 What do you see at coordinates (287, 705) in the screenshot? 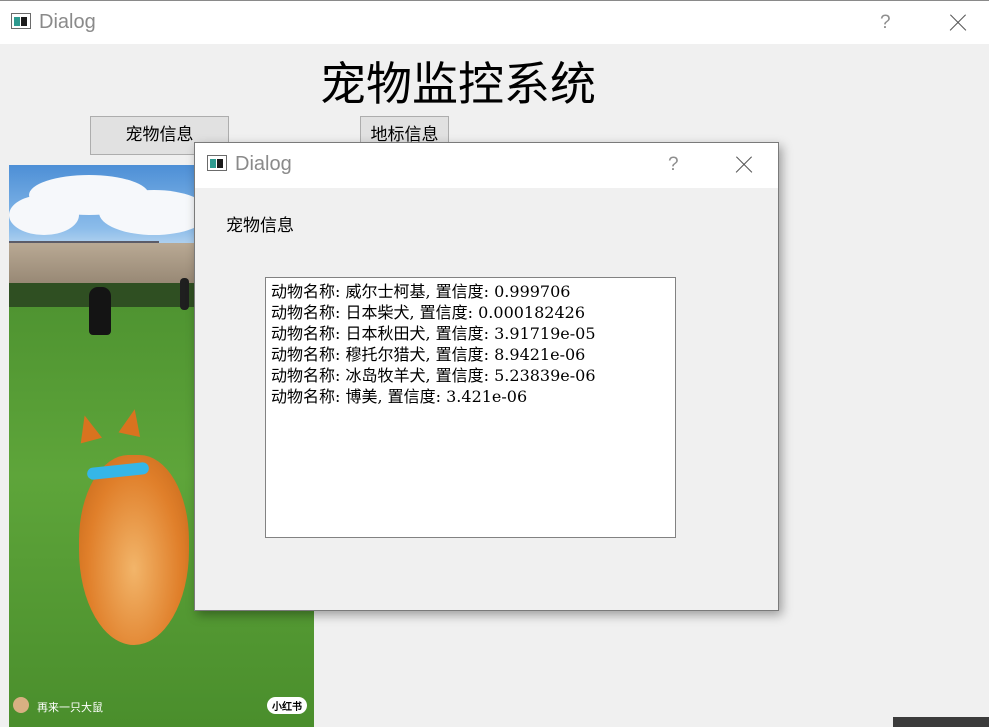
I see `watermark-badge: 小红书` at bounding box center [287, 705].